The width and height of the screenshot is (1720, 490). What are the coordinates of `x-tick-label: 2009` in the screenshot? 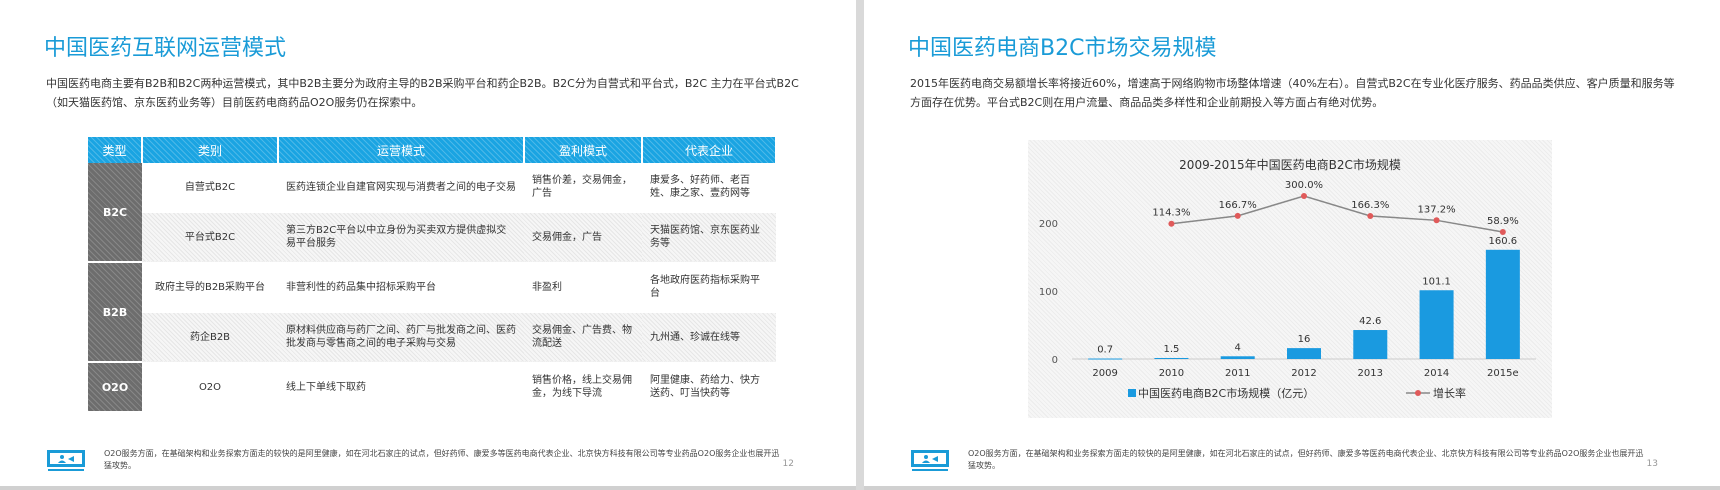 It's located at (1104, 373).